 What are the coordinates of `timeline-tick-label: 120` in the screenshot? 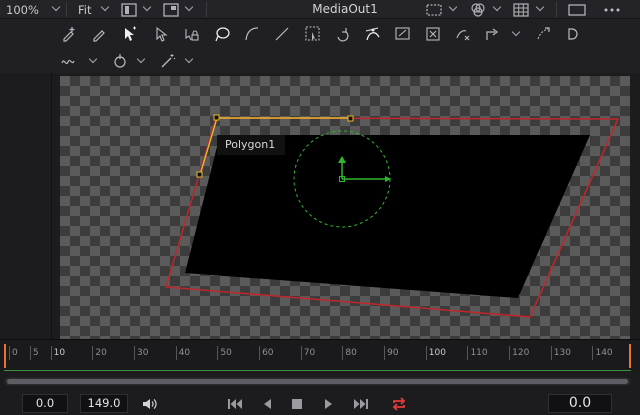 It's located at (521, 353).